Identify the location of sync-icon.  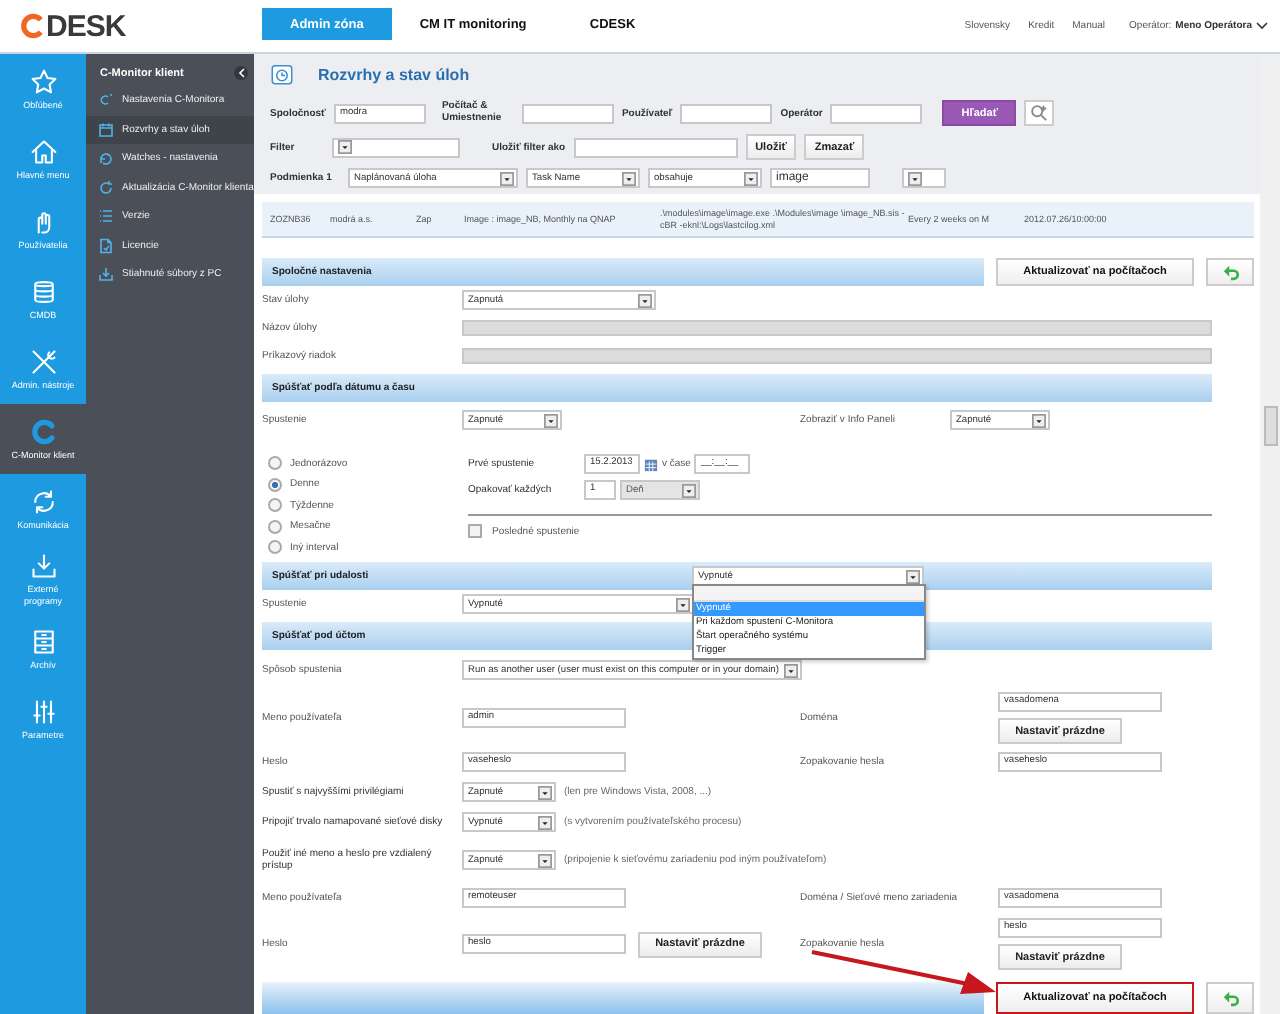
(43, 501).